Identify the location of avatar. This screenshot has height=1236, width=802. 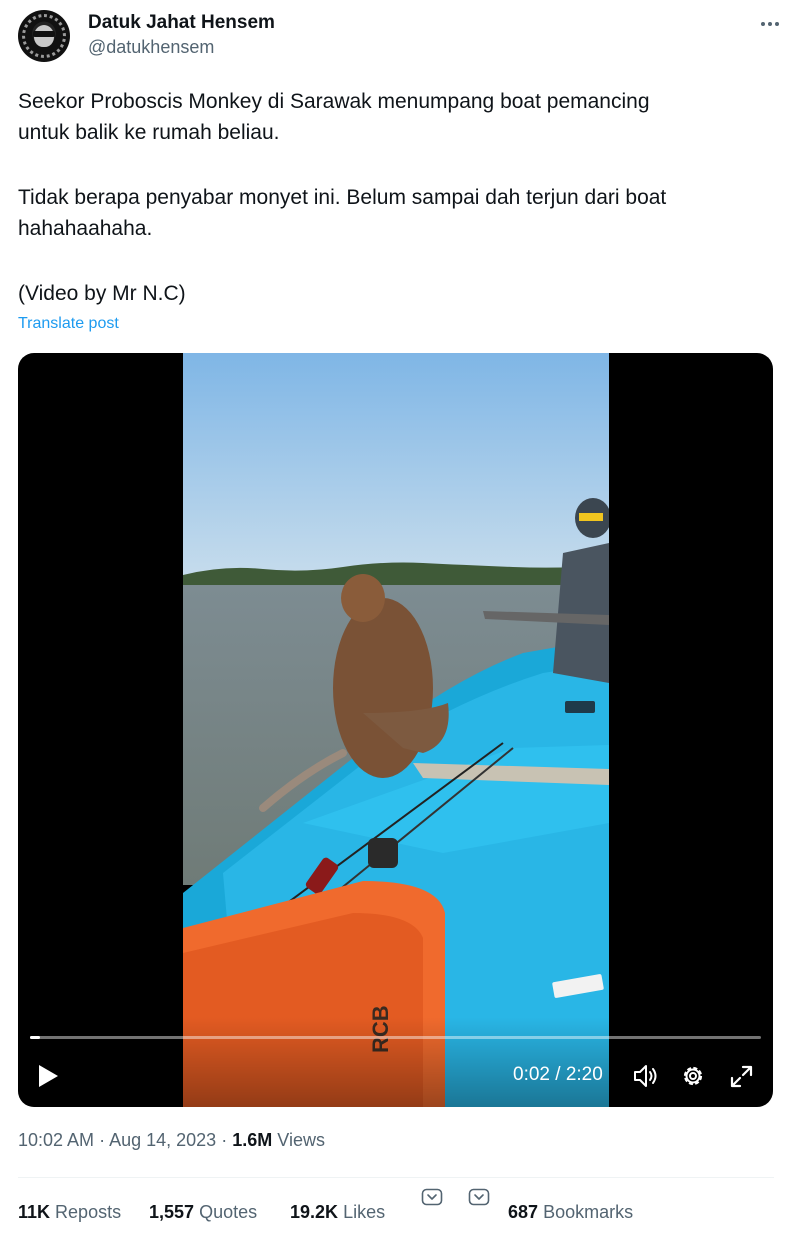
(44, 36).